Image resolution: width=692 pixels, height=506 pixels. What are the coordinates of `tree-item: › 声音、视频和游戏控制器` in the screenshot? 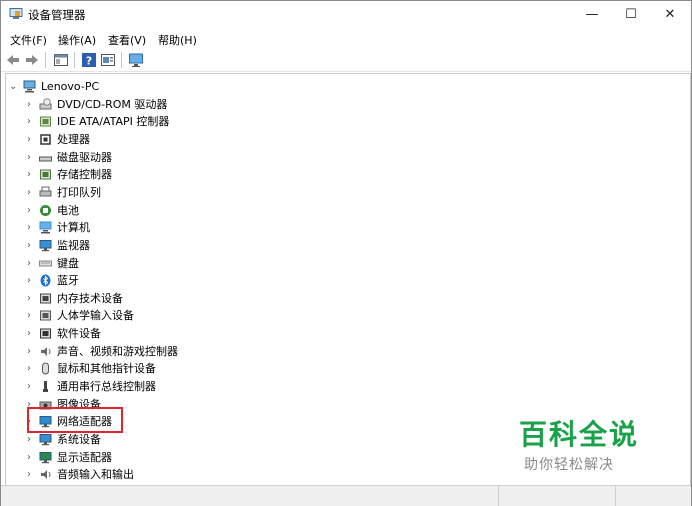 It's located at (346, 351).